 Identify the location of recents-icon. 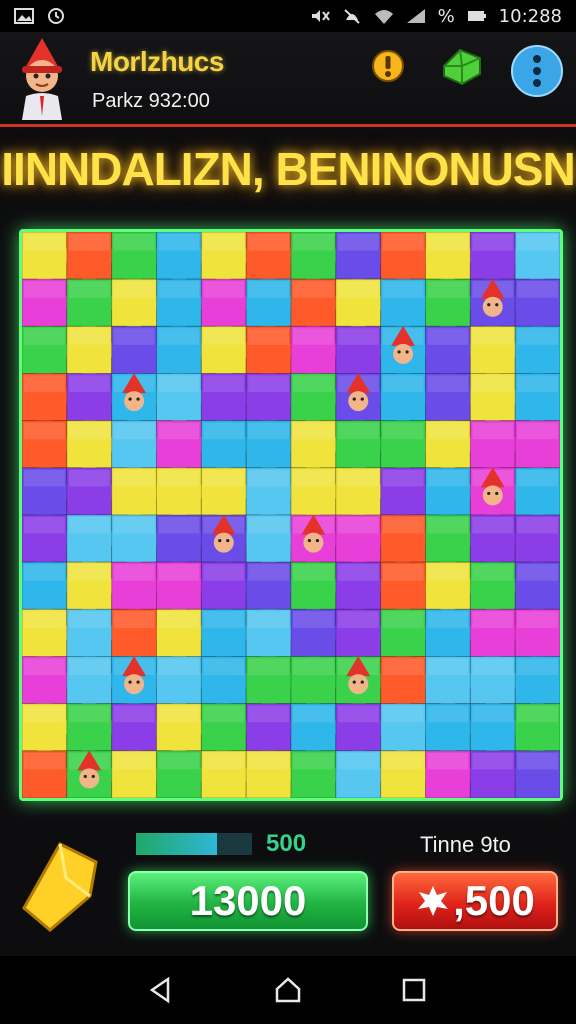
(414, 990).